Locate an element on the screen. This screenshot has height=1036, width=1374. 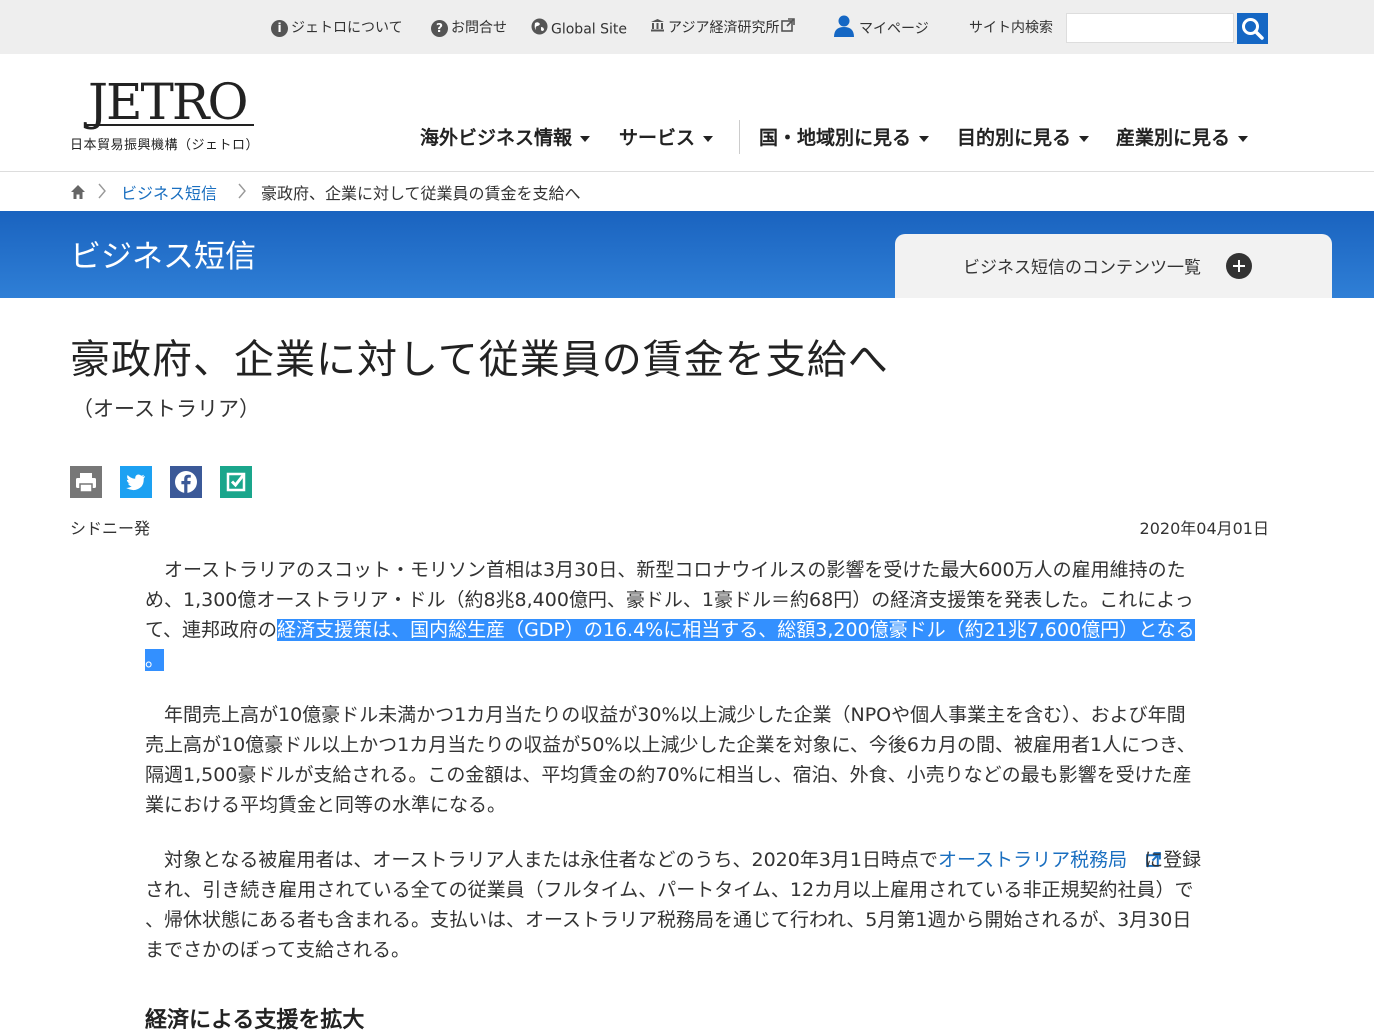
breadcrumb-home is located at coordinates (78, 192).